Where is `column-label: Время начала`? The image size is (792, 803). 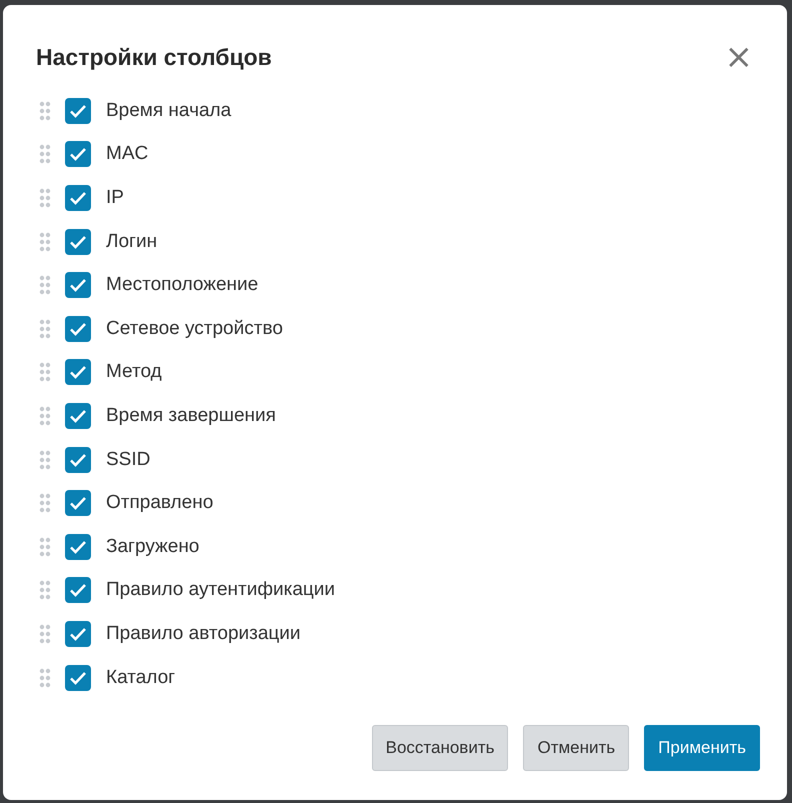 column-label: Время начала is located at coordinates (169, 111).